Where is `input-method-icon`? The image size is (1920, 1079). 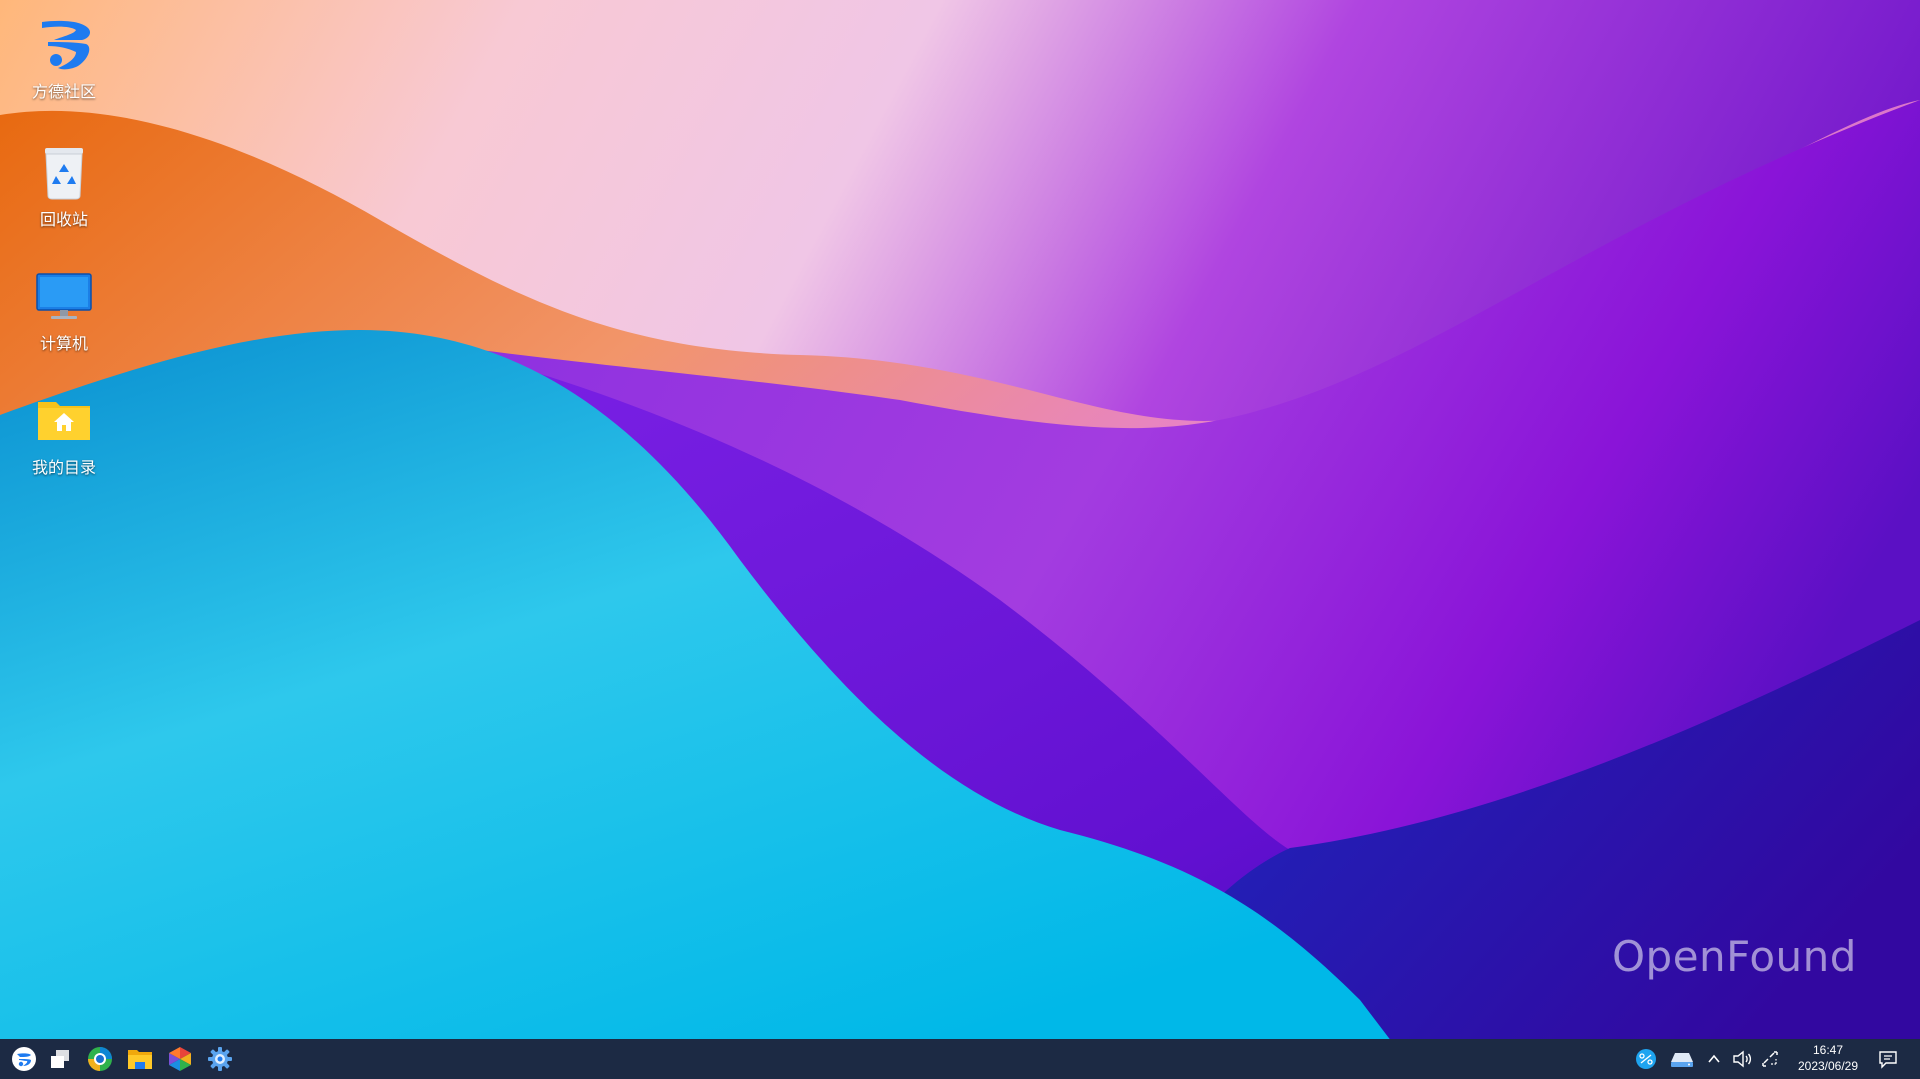
input-method-icon is located at coordinates (1646, 1059).